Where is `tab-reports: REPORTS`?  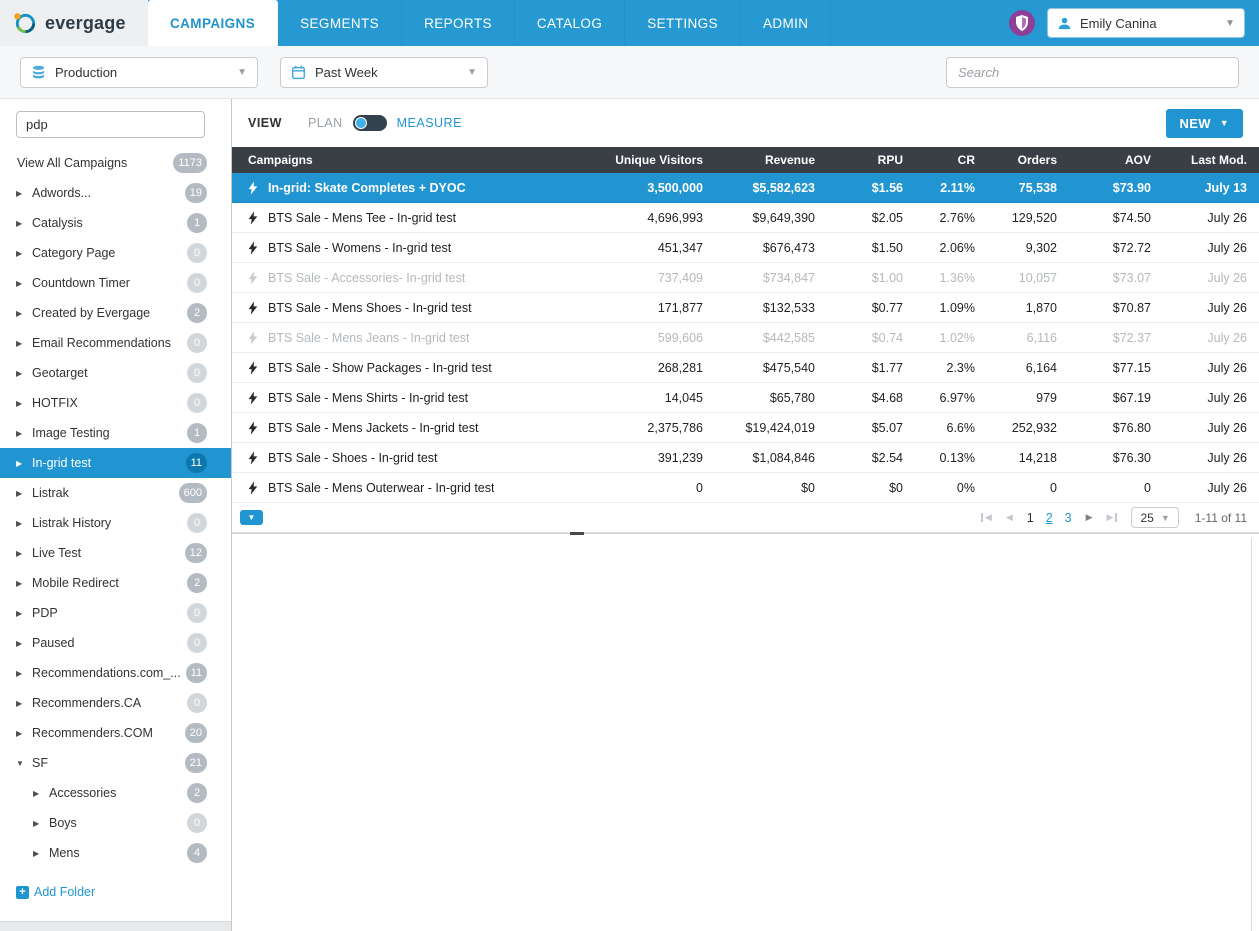 tab-reports: REPORTS is located at coordinates (458, 23).